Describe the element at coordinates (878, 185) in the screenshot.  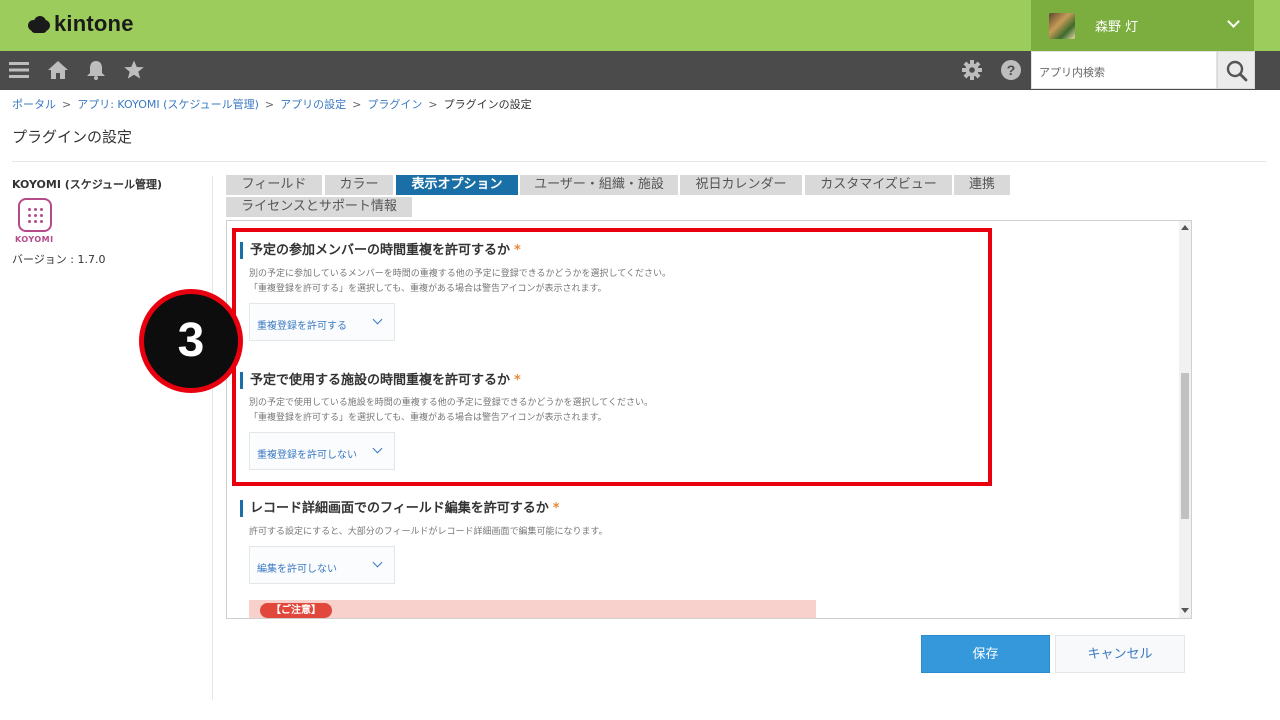
I see `tab-custom-view: カスタマイズビュー` at that location.